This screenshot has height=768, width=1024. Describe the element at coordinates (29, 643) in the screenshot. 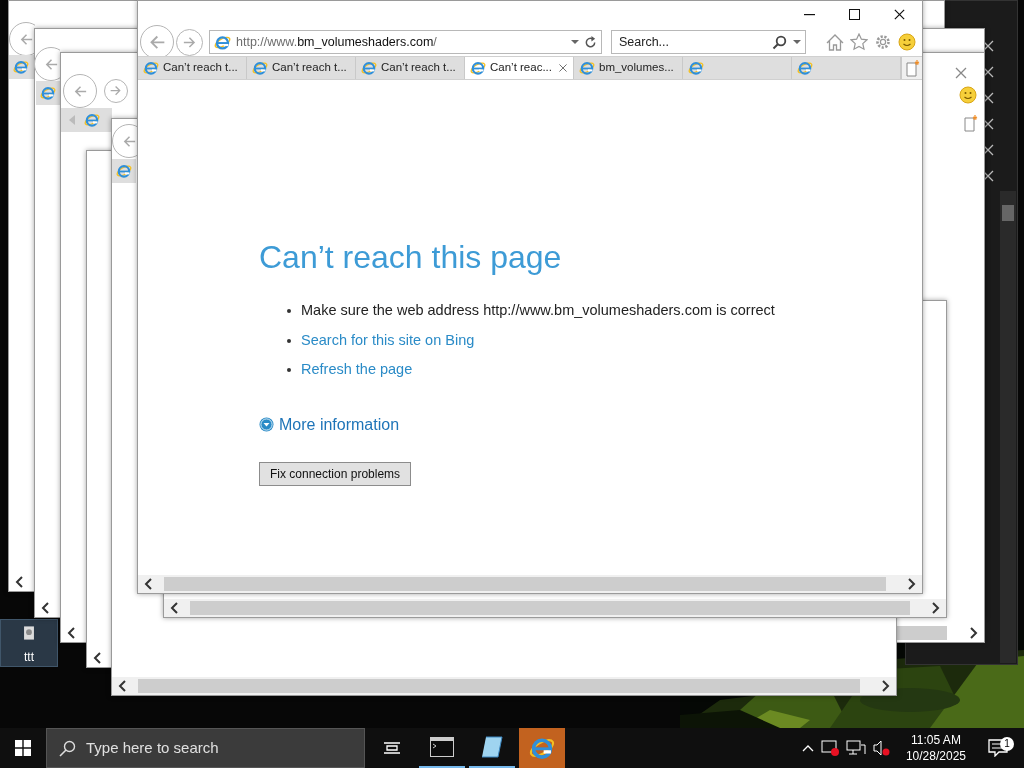

I see `desktop-icon: ttt` at that location.